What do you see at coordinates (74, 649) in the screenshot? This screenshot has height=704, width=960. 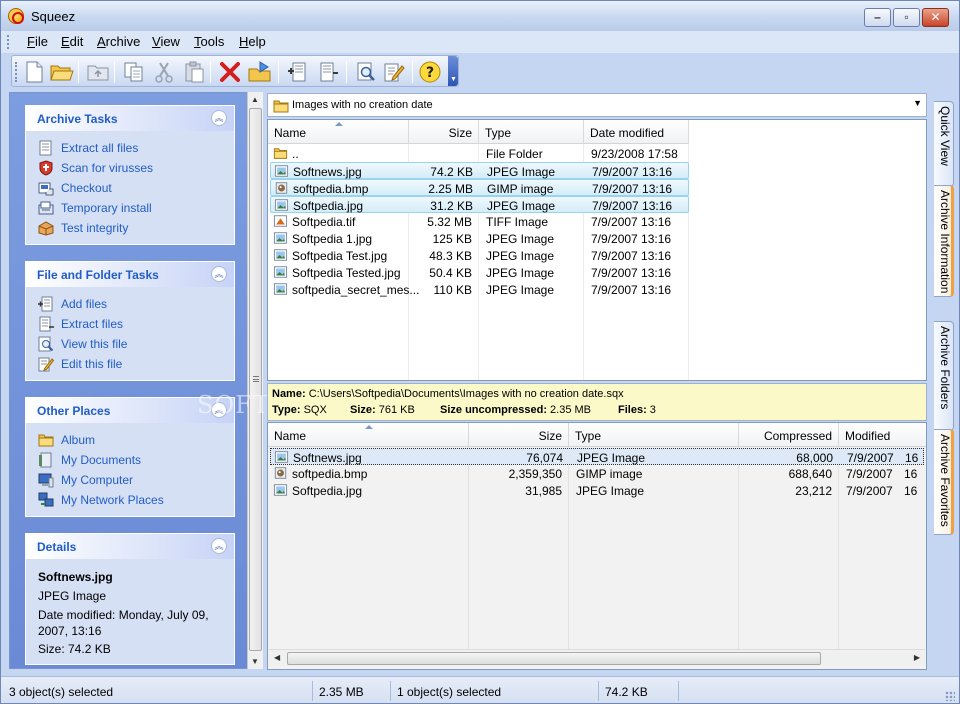 I see `details-size: Size: 74.2 KB` at bounding box center [74, 649].